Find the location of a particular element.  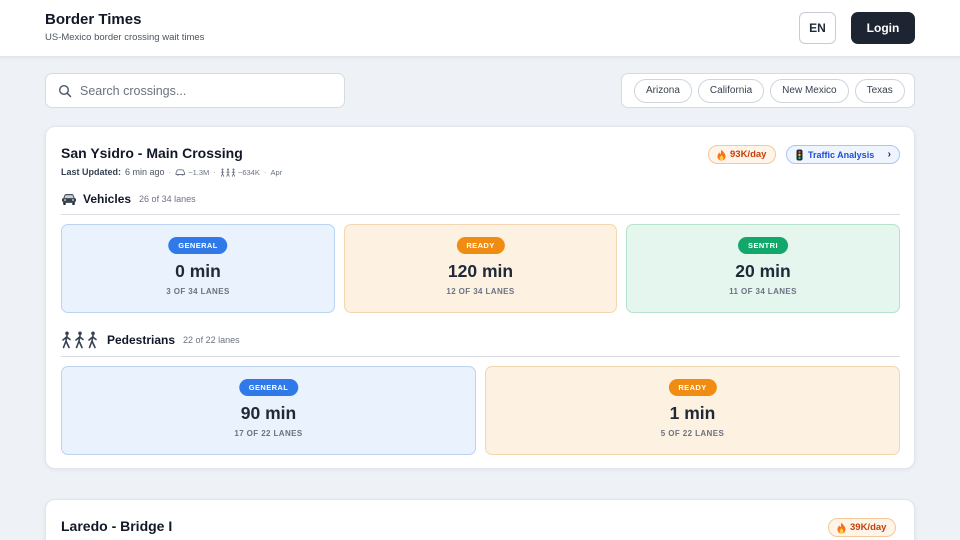

lane-type-badge: SENTRI is located at coordinates (763, 245).